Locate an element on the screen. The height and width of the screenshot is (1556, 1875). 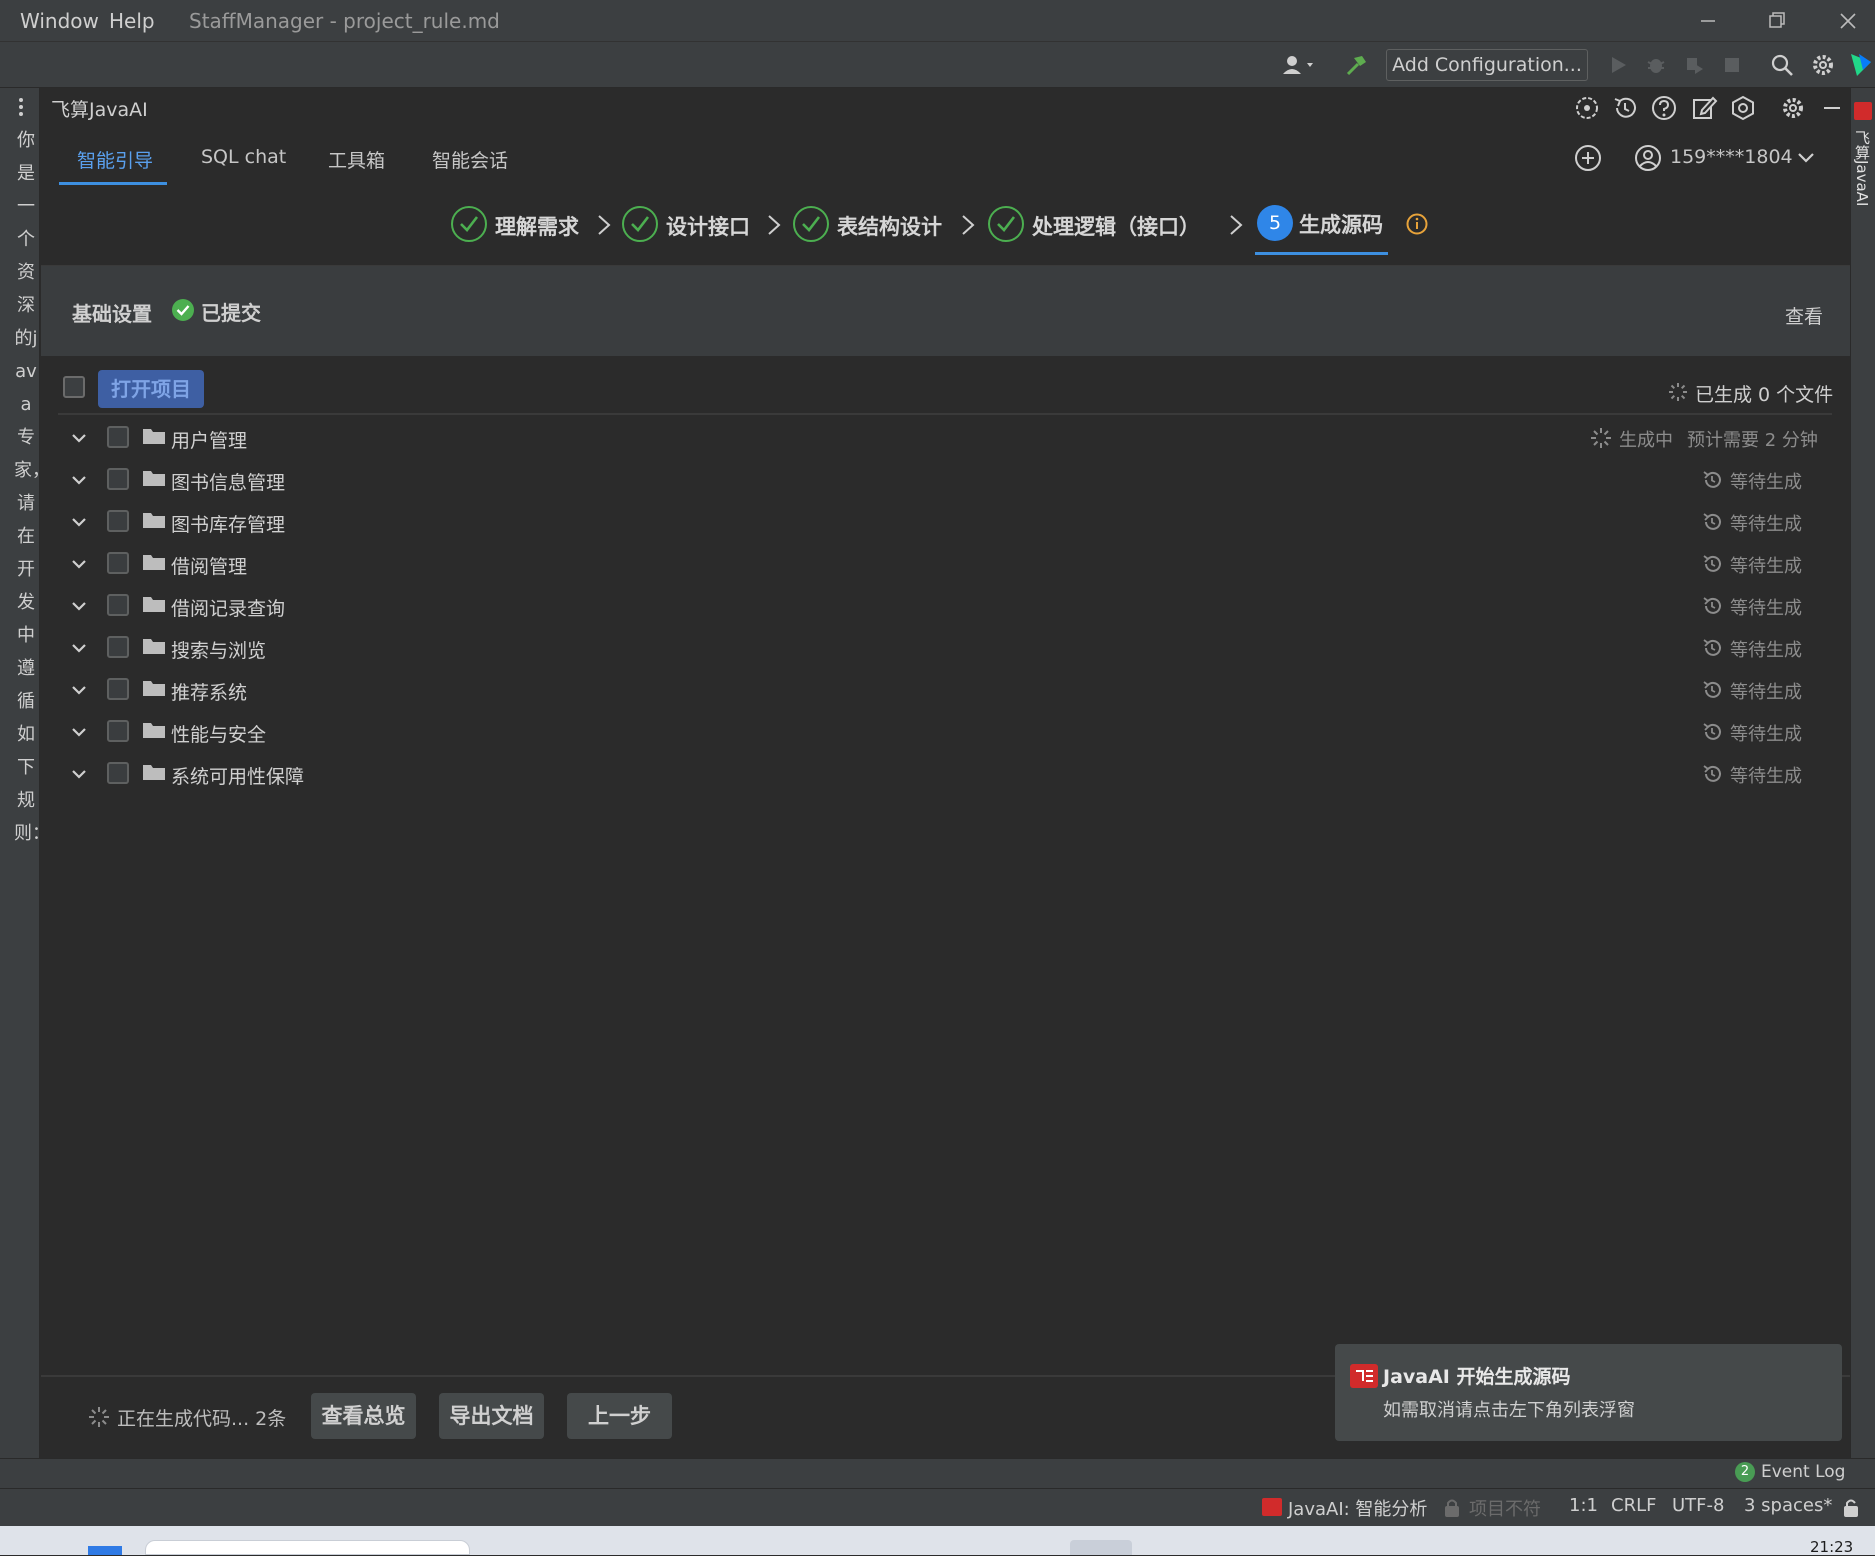
edit-icon is located at coordinates (1704, 108).